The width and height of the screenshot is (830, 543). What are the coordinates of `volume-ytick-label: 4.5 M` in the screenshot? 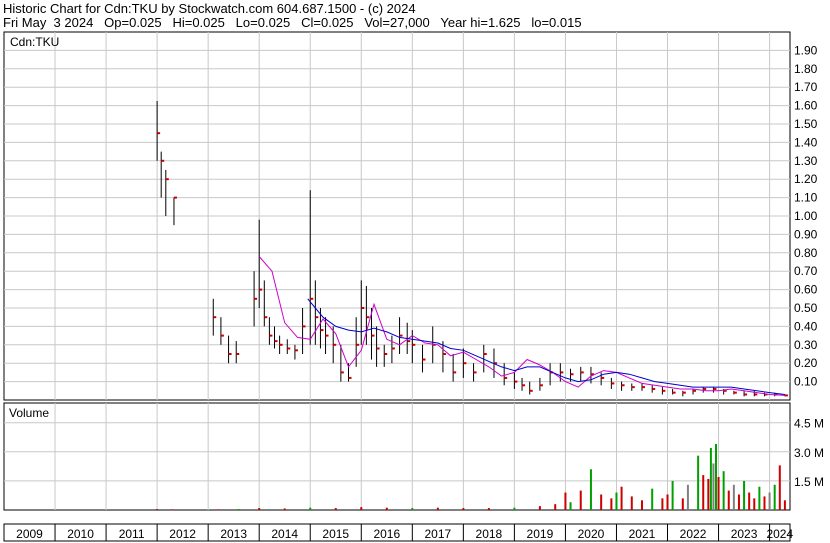 It's located at (809, 424).